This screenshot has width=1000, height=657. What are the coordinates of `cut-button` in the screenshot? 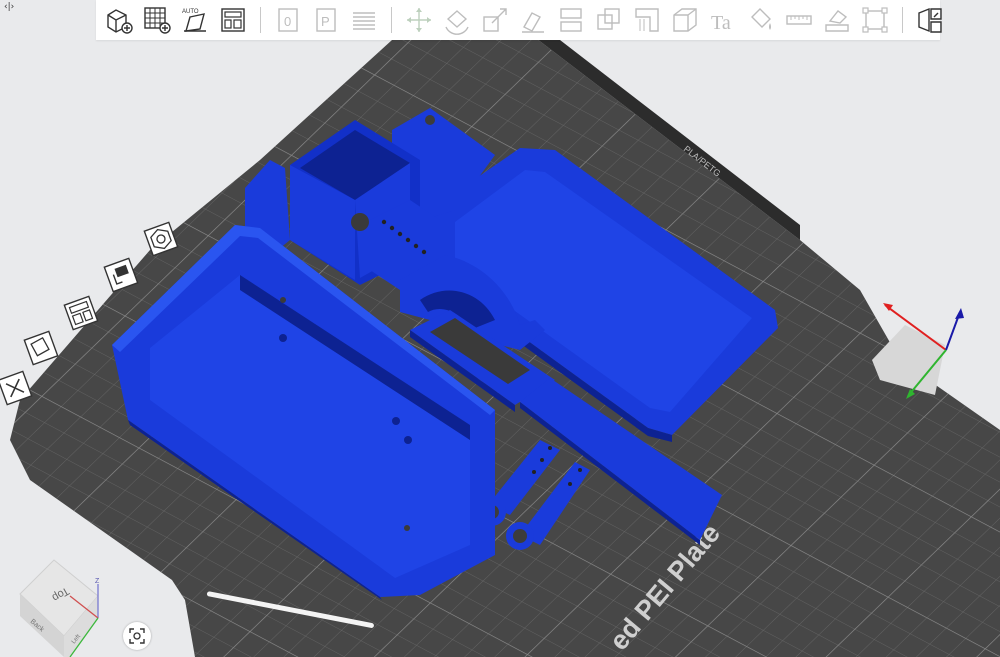 It's located at (571, 20).